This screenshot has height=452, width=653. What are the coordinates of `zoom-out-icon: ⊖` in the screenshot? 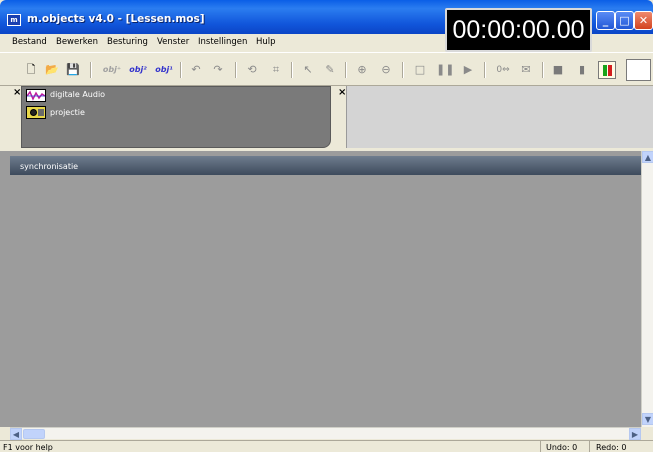 It's located at (386, 70).